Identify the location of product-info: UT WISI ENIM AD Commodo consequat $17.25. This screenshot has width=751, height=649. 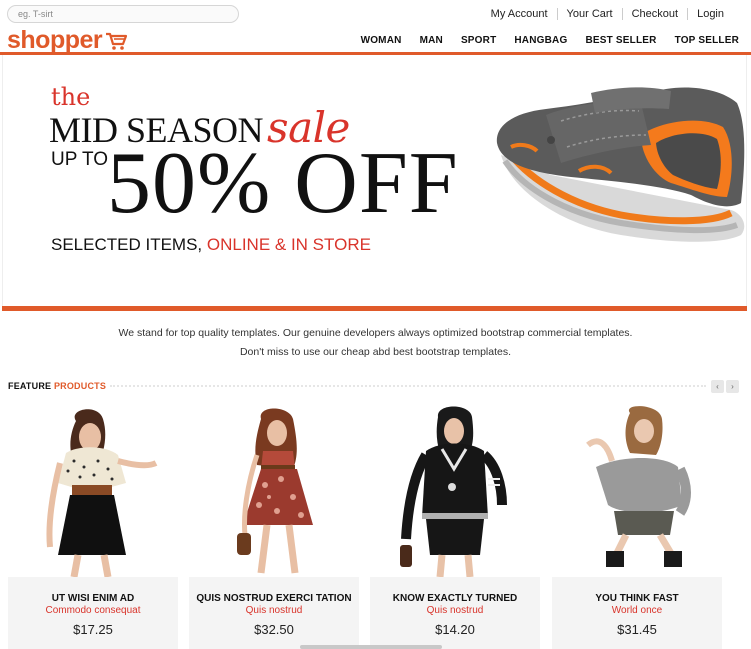
(93, 613).